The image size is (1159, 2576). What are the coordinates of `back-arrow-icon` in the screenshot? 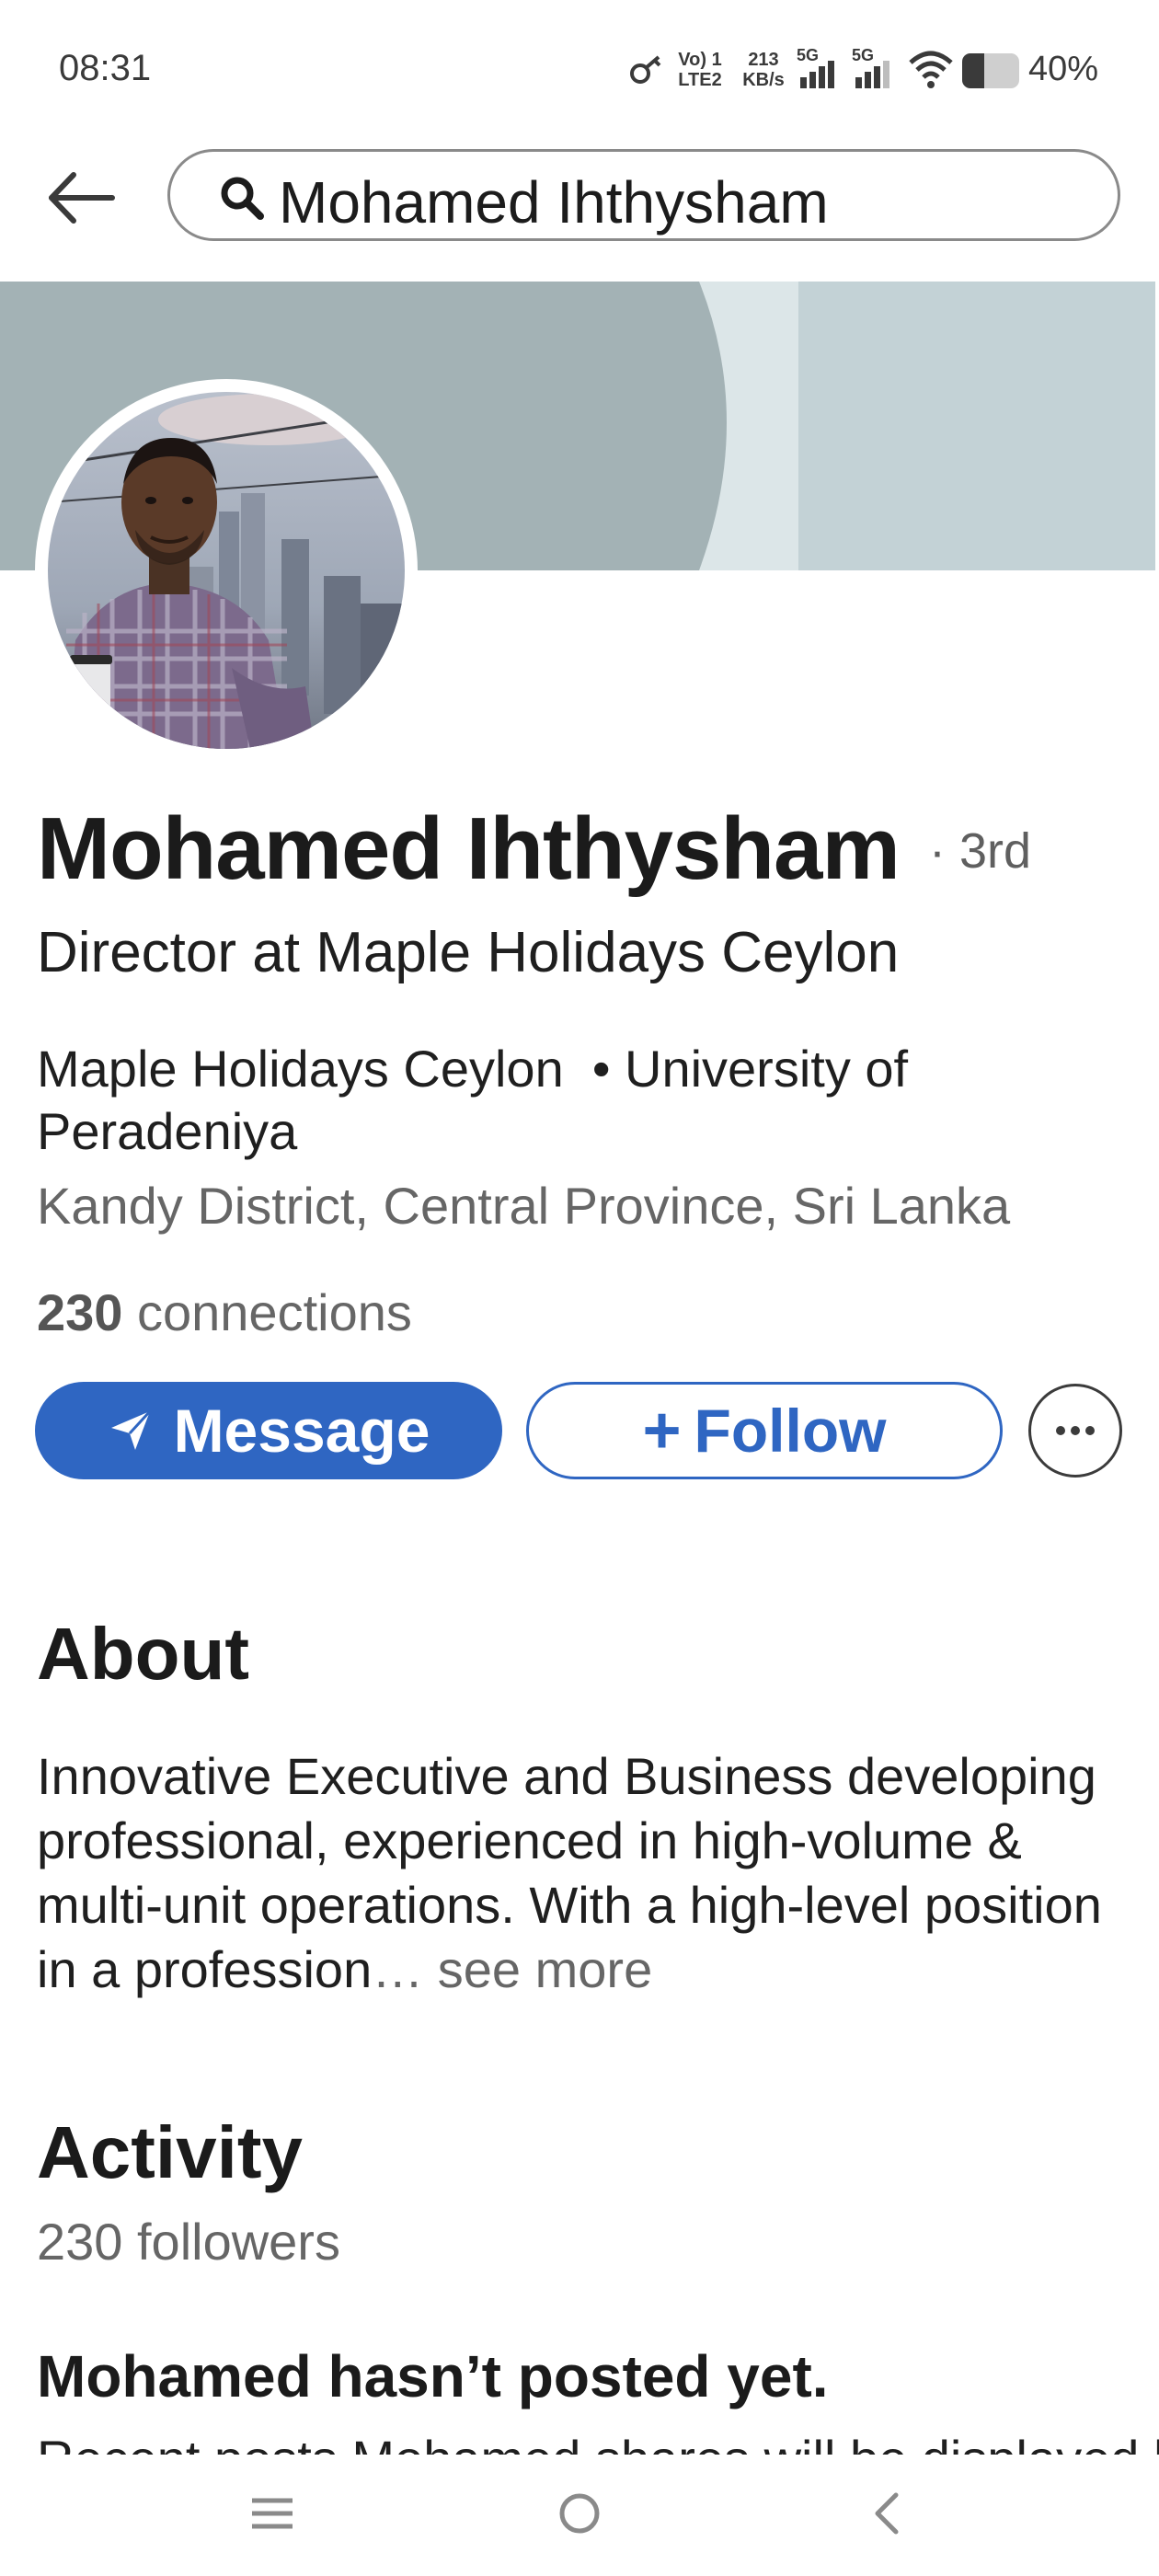 It's located at (82, 198).